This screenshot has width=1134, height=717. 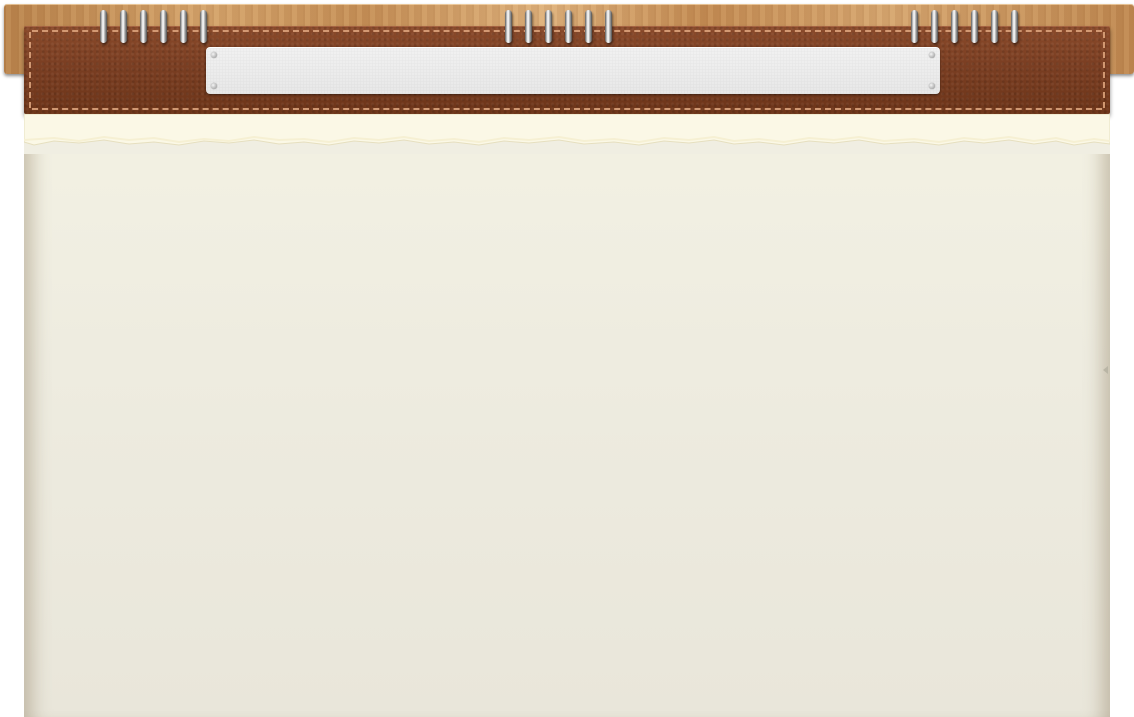 What do you see at coordinates (567, 109) in the screenshot?
I see `stitching-bottom` at bounding box center [567, 109].